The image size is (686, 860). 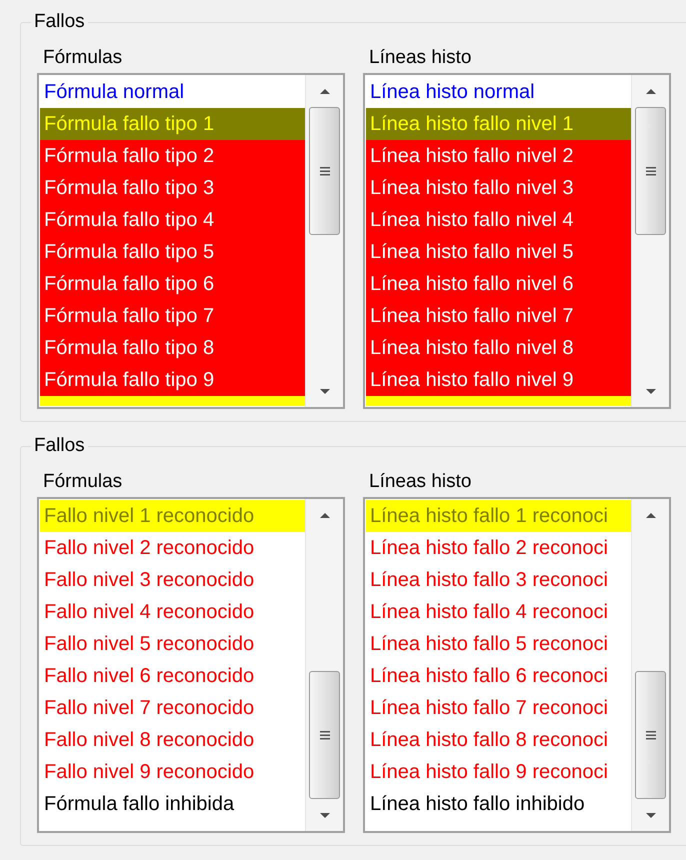 I want to click on list-item: Fórmula fallo tipo 8, so click(x=172, y=348).